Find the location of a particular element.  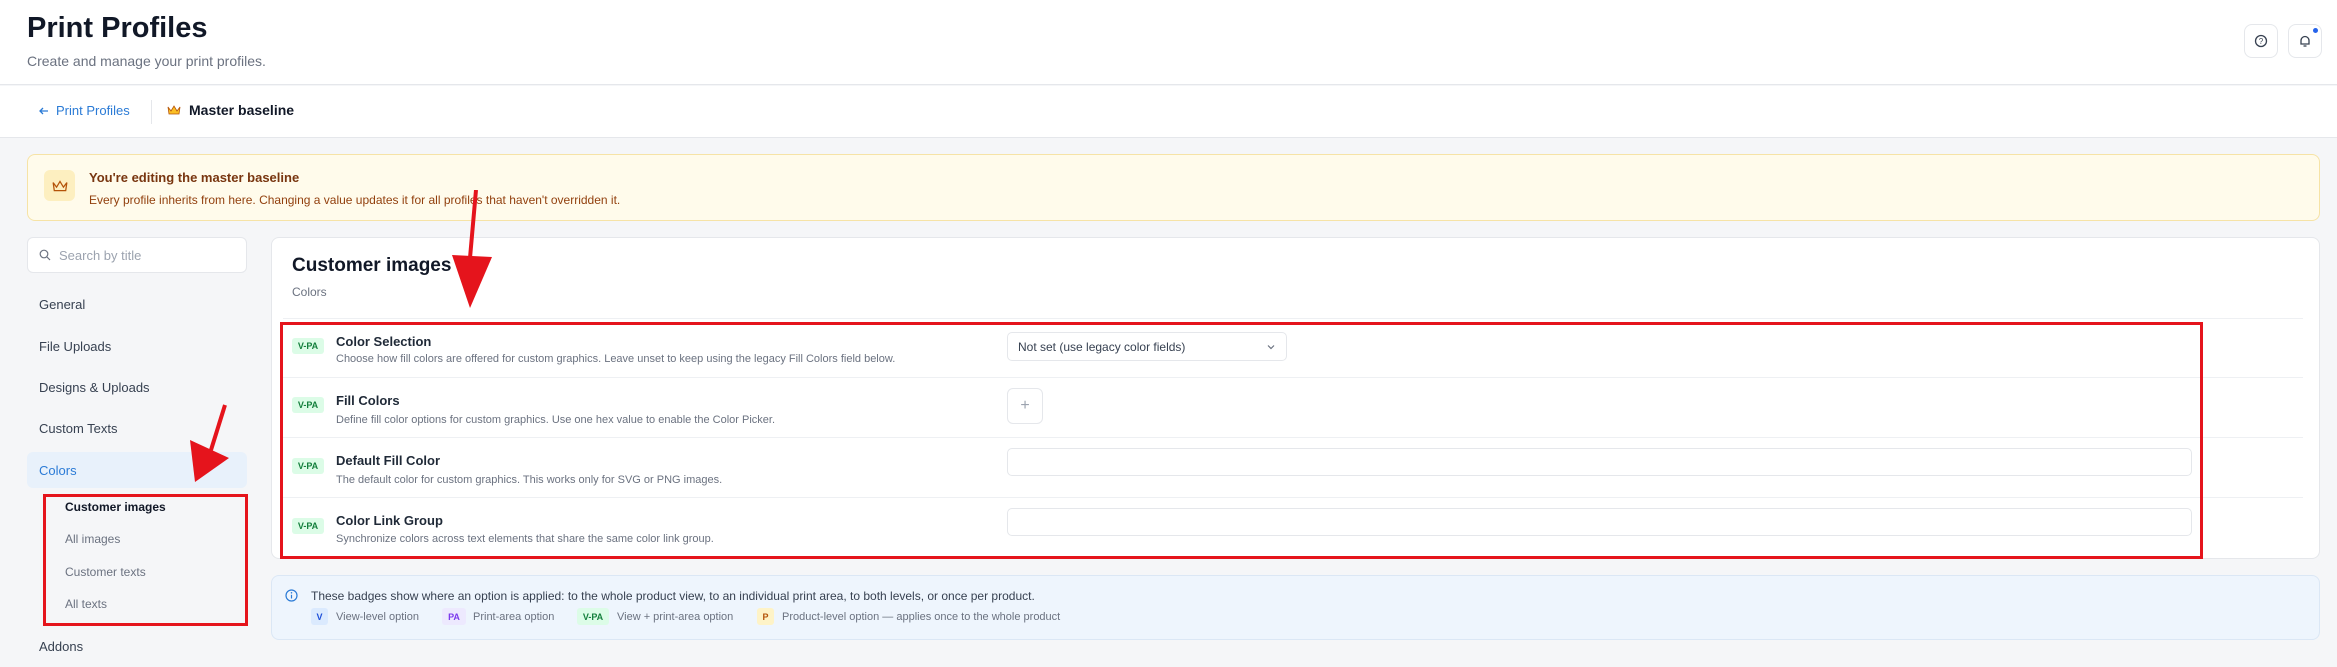

color-selection-select: Not set (use legacy color fields) is located at coordinates (1147, 346).